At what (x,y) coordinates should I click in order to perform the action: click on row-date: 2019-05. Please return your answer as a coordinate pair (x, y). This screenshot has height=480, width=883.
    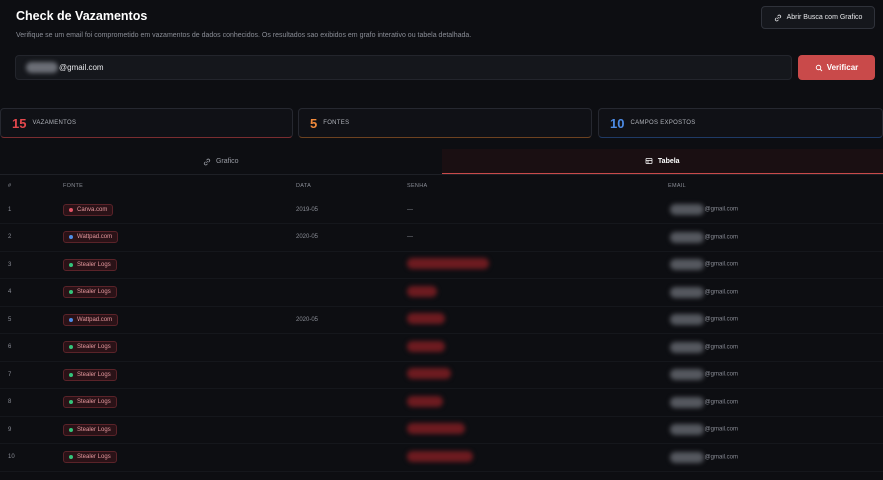
    Looking at the image, I should click on (351, 210).